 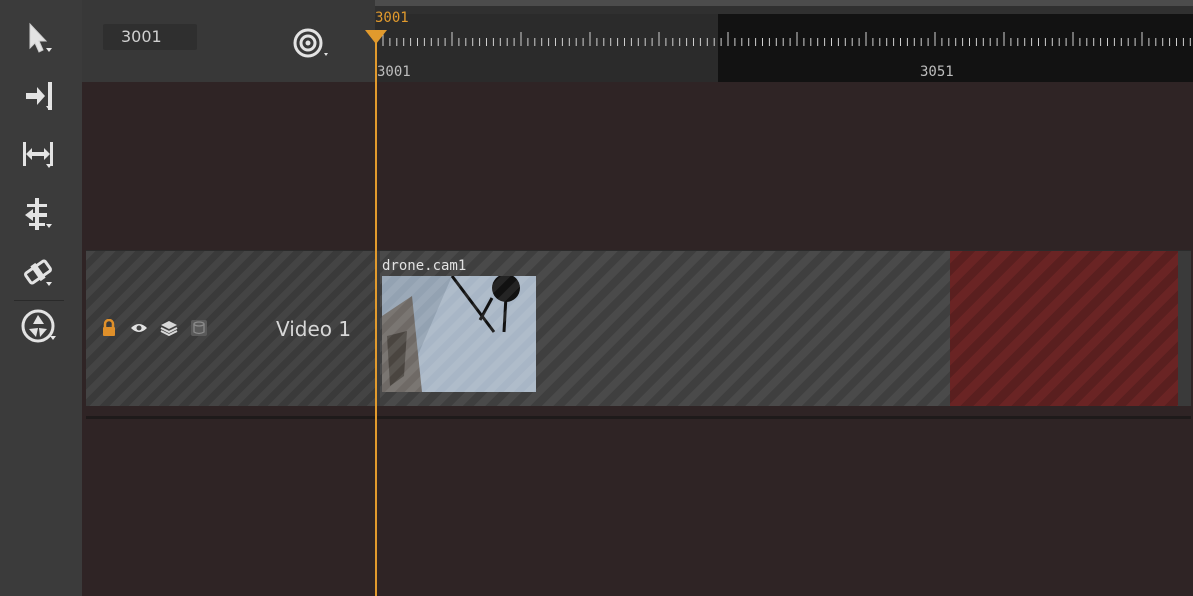 What do you see at coordinates (665, 328) in the screenshot?
I see `video-clip: drone.cam1` at bounding box center [665, 328].